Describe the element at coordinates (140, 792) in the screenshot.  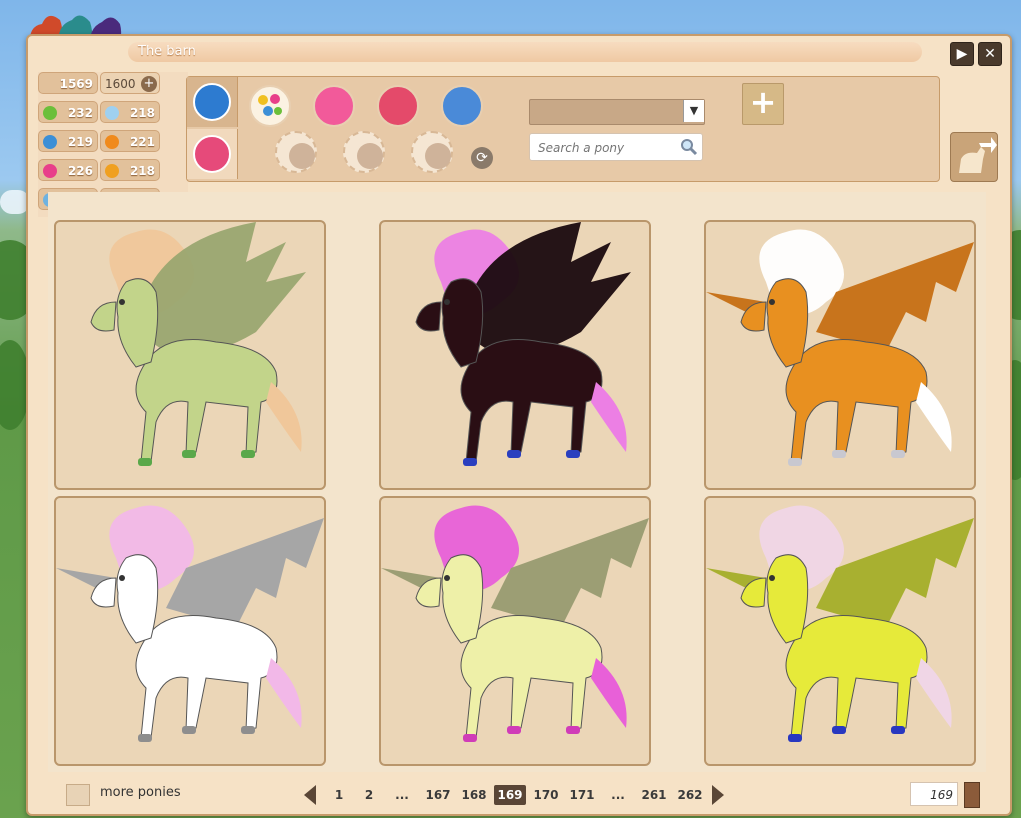
I see `more-ponies-label: more ponies` at that location.